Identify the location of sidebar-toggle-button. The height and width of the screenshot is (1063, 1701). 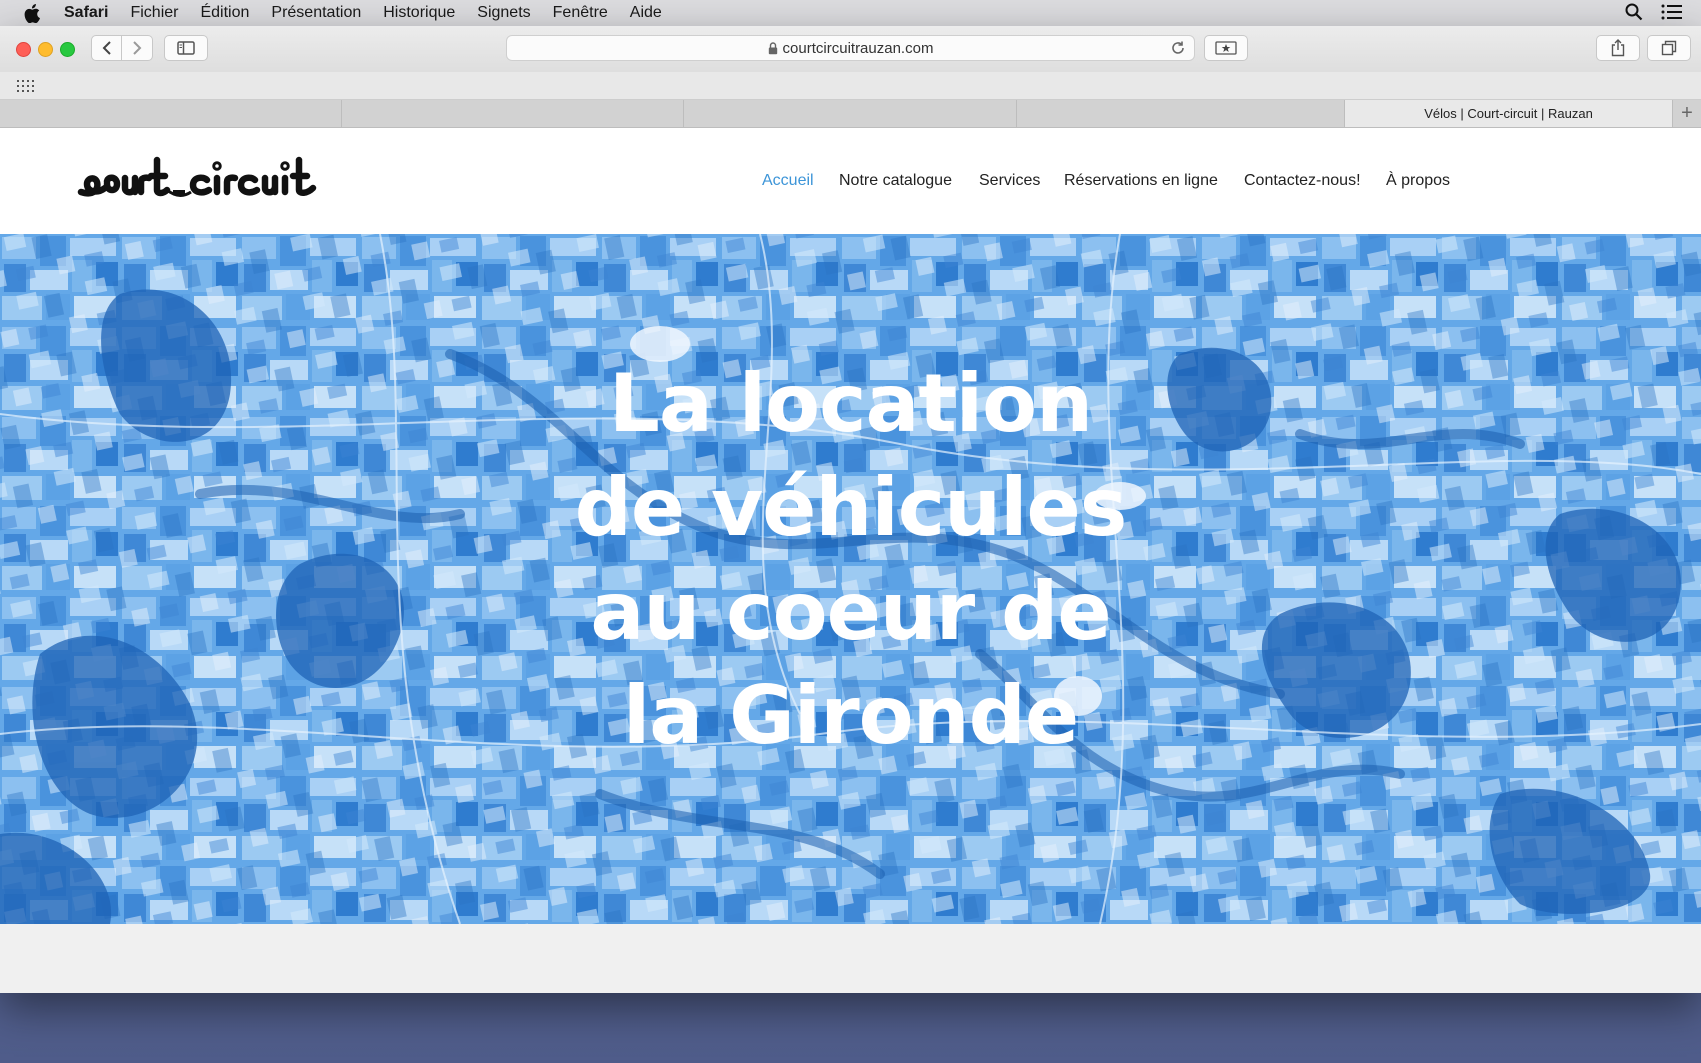
(186, 48).